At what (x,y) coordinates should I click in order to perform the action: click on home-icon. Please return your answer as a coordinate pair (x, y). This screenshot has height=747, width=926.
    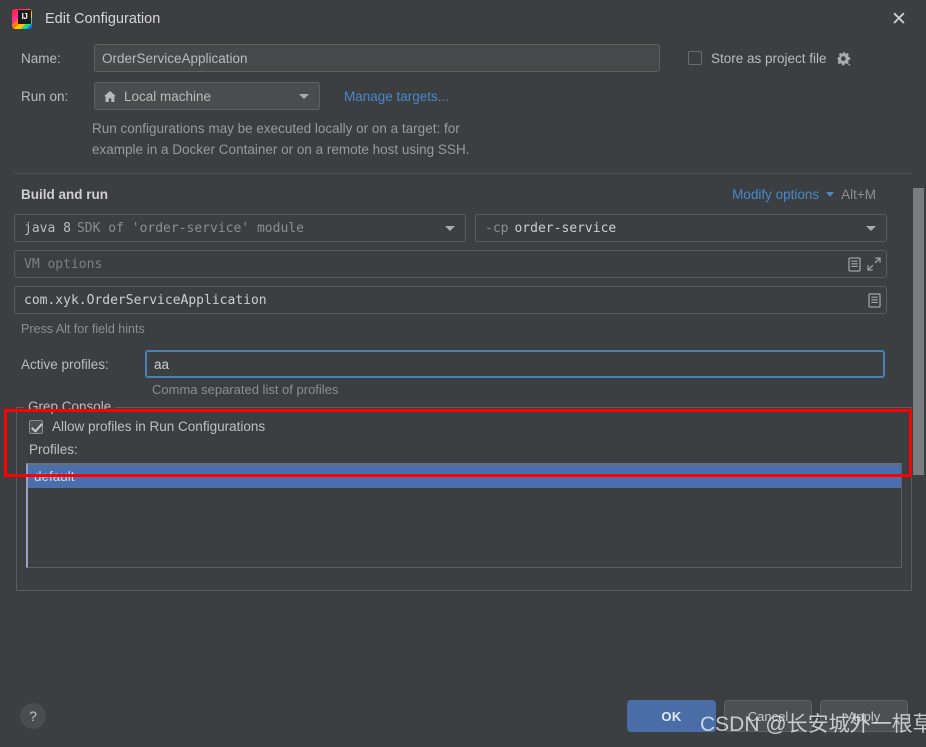
    Looking at the image, I should click on (110, 96).